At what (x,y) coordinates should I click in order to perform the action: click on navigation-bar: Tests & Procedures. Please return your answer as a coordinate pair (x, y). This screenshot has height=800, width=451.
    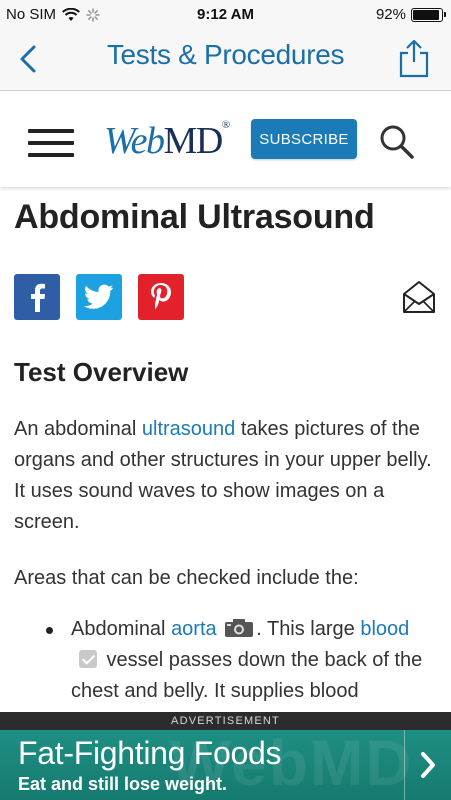
    Looking at the image, I should click on (225, 60).